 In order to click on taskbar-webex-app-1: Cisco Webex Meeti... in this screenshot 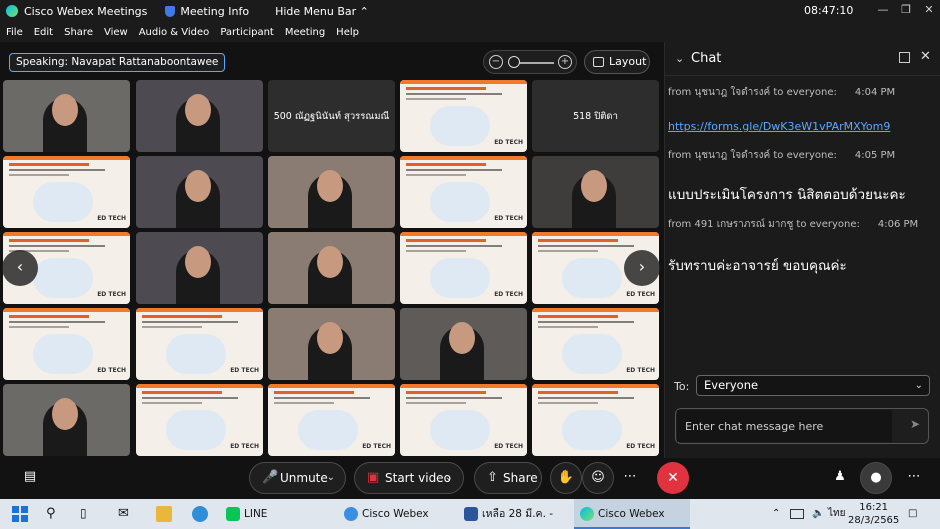, I will do `click(398, 514)`.